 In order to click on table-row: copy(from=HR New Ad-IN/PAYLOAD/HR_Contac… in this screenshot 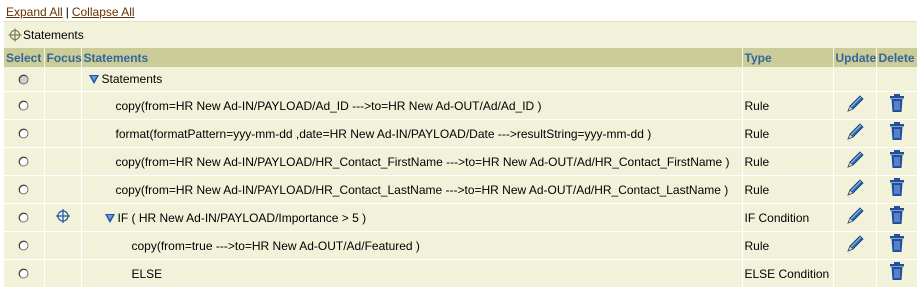, I will do `click(460, 161)`.